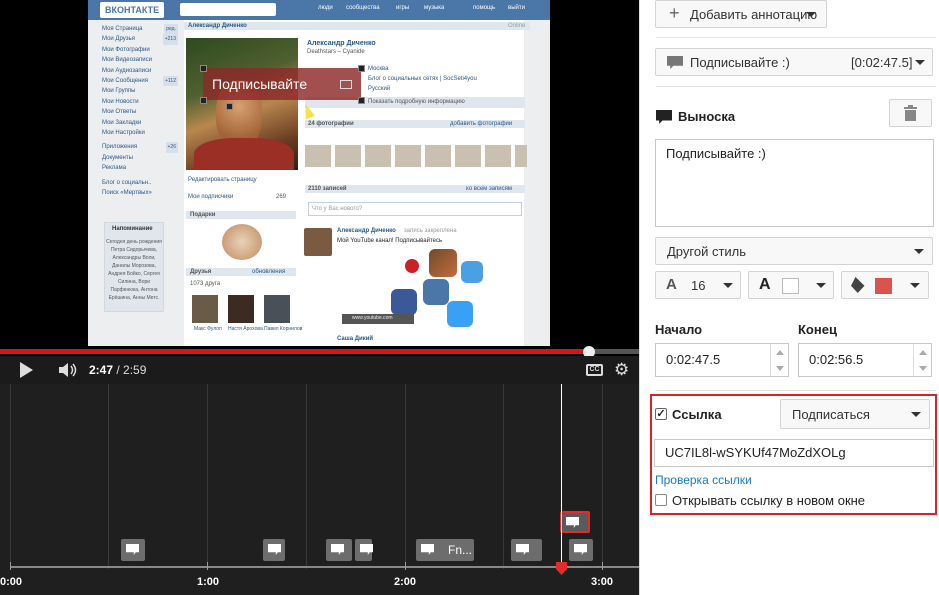 This screenshot has width=939, height=595. I want to click on vk-side-menu-item: Мои Фотографии, so click(140, 50).